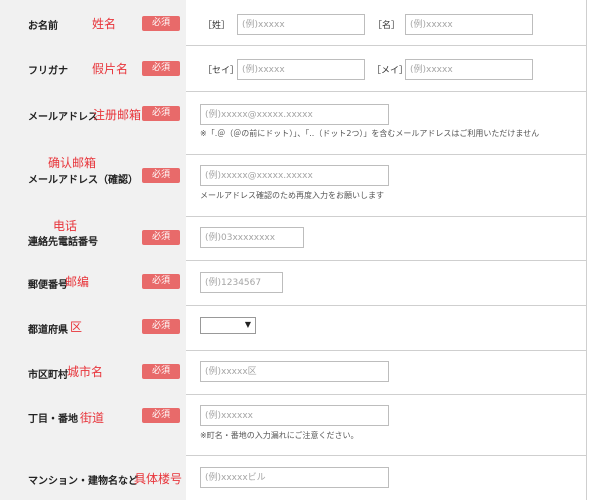 The image size is (600, 500). Describe the element at coordinates (294, 175) in the screenshot. I see `email-confirm-input` at that location.